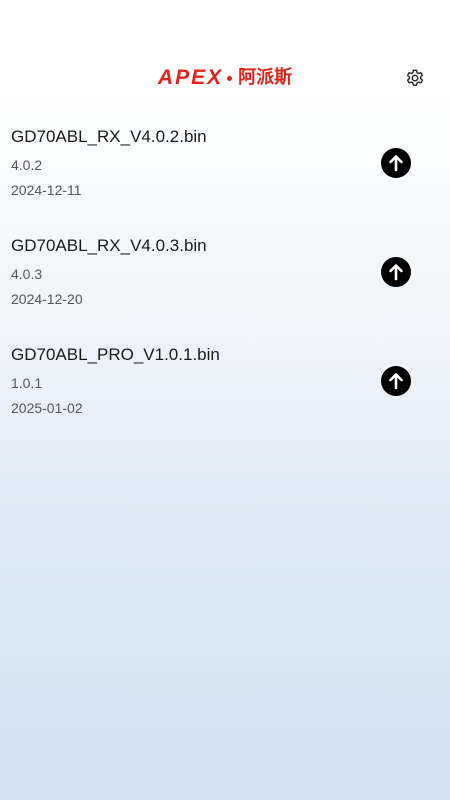  Describe the element at coordinates (27, 274) in the screenshot. I see `firmware-version: 4.0.3` at that location.